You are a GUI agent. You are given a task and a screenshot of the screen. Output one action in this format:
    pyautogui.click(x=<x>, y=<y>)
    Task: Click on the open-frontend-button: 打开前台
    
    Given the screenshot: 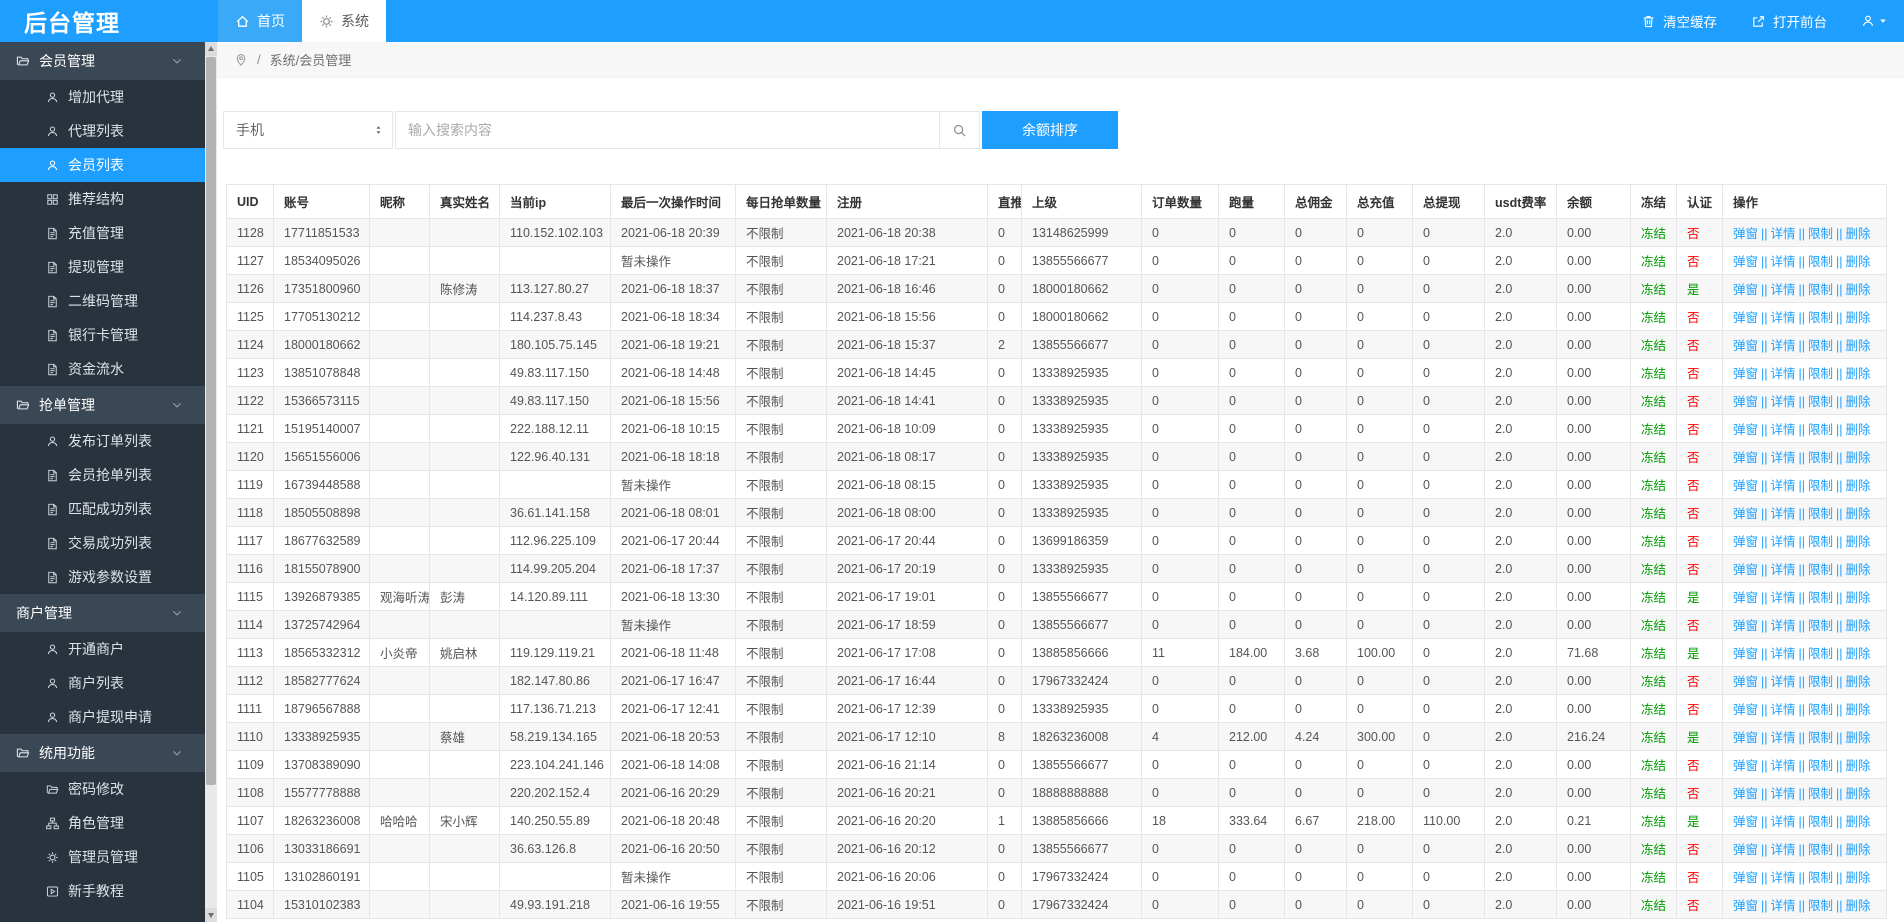 What is the action you would take?
    pyautogui.click(x=1789, y=21)
    